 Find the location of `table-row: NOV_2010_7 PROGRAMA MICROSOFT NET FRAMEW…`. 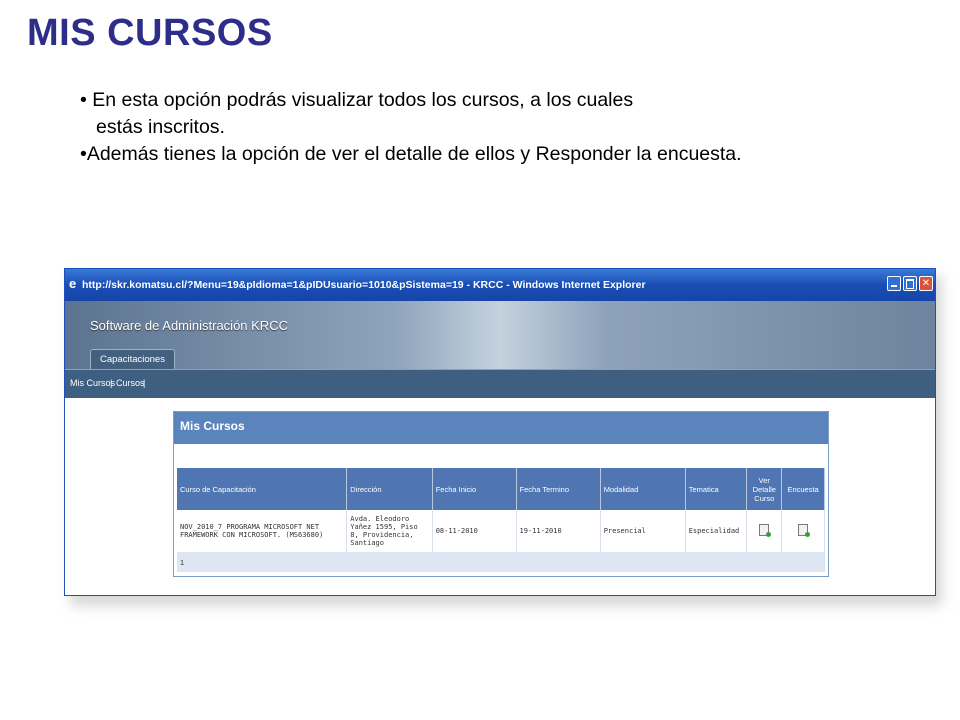

table-row: NOV_2010_7 PROGRAMA MICROSOFT NET FRAMEW… is located at coordinates (501, 531).